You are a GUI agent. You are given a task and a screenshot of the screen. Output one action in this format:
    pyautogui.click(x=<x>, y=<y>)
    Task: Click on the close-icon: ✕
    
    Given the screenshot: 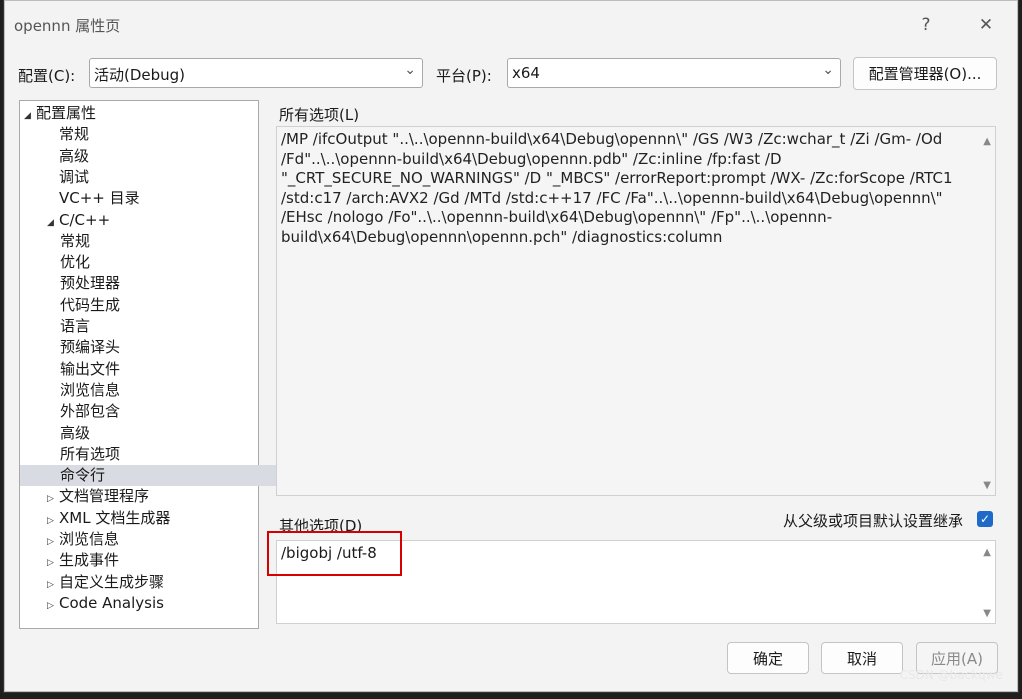 What is the action you would take?
    pyautogui.click(x=986, y=25)
    